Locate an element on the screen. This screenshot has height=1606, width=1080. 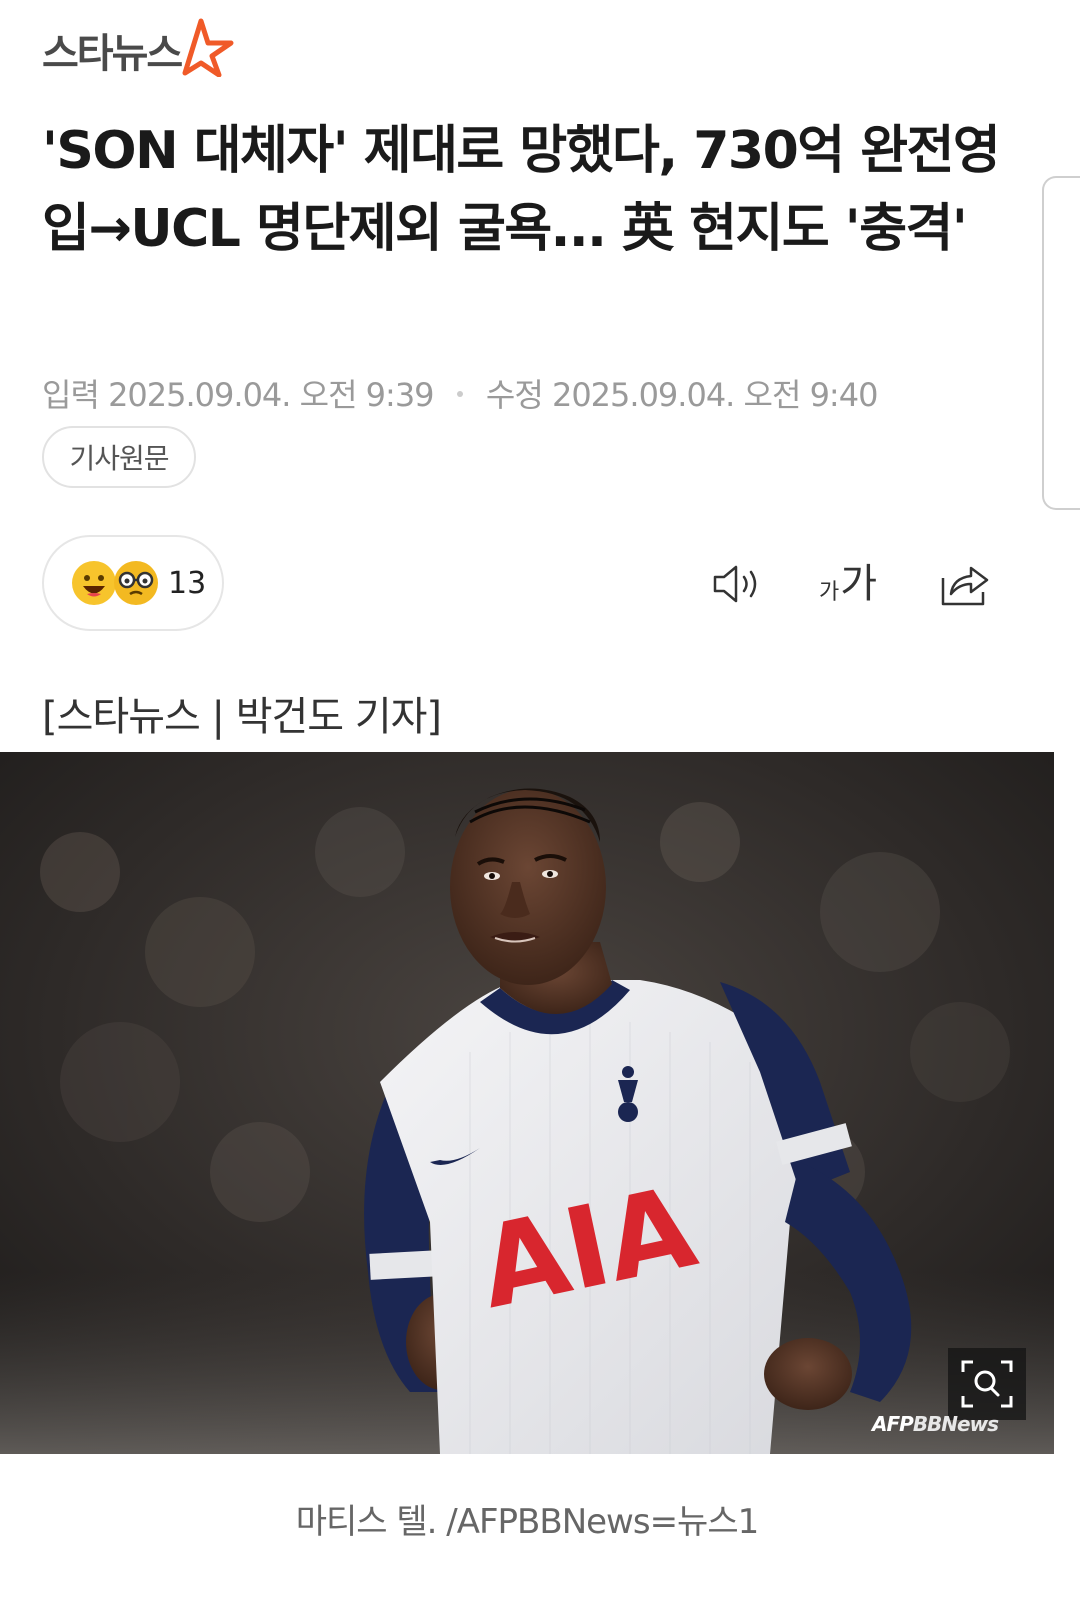
font-size-icon: 가 가 is located at coordinates (848, 584).